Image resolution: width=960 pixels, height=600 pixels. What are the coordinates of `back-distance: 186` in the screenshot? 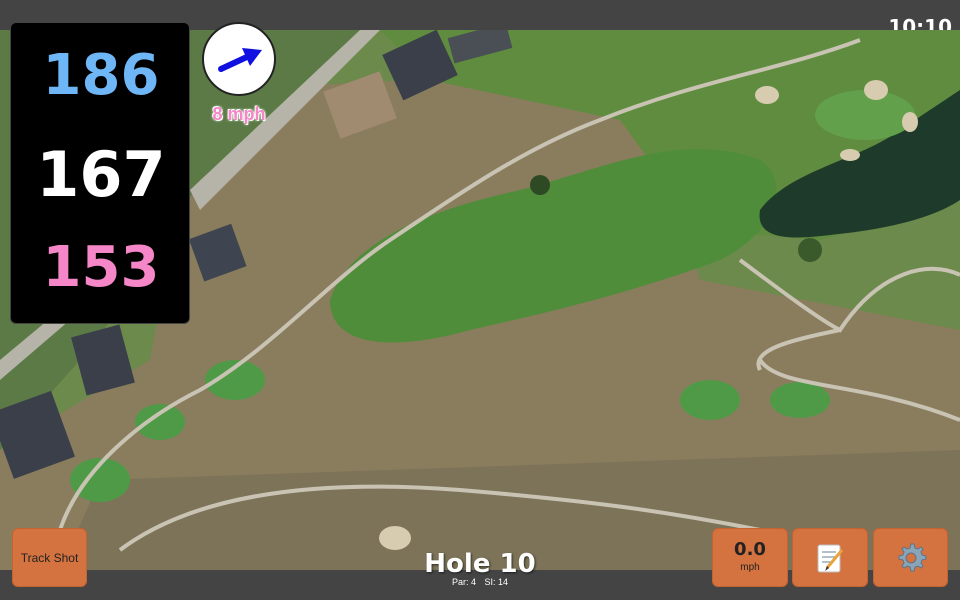 It's located at (101, 75).